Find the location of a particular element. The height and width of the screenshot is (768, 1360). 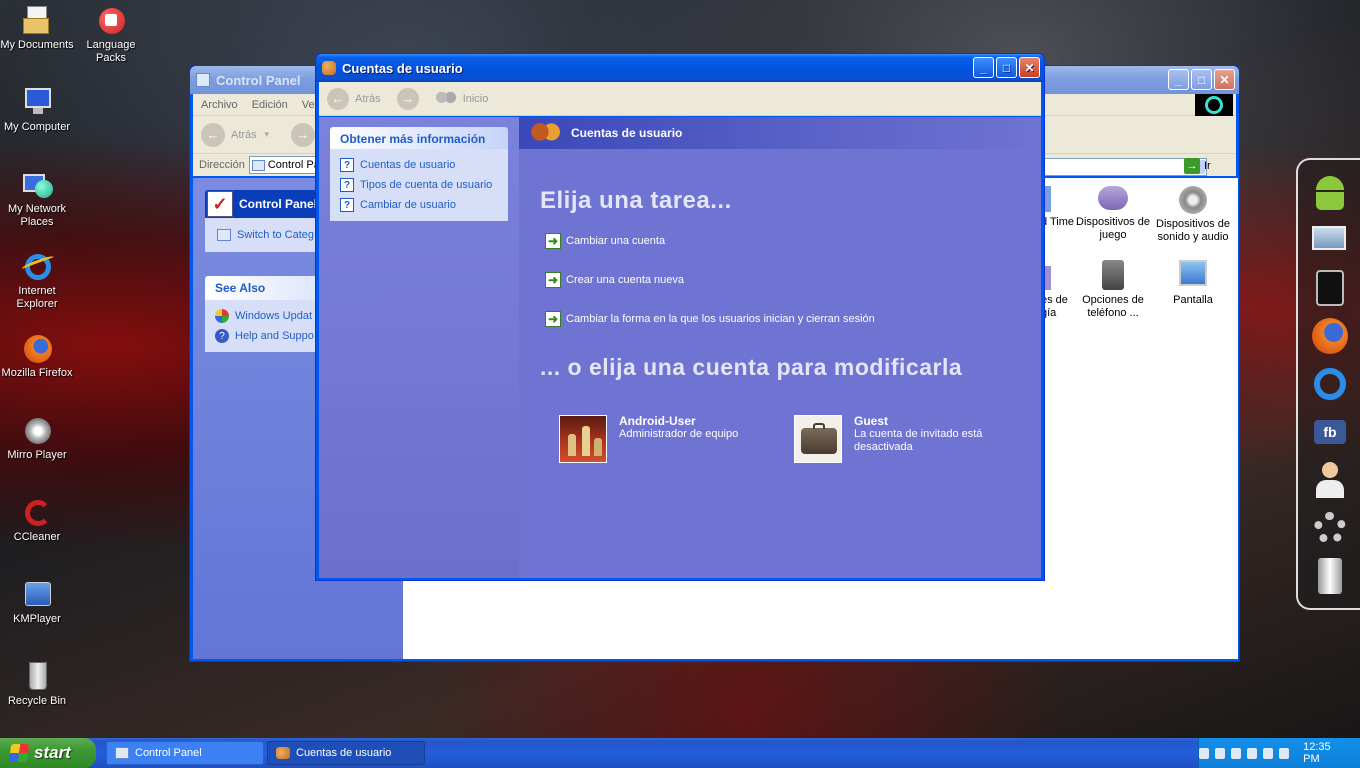

user-accounts-toolbar: ← Atrás → Inicio is located at coordinates (680, 99).